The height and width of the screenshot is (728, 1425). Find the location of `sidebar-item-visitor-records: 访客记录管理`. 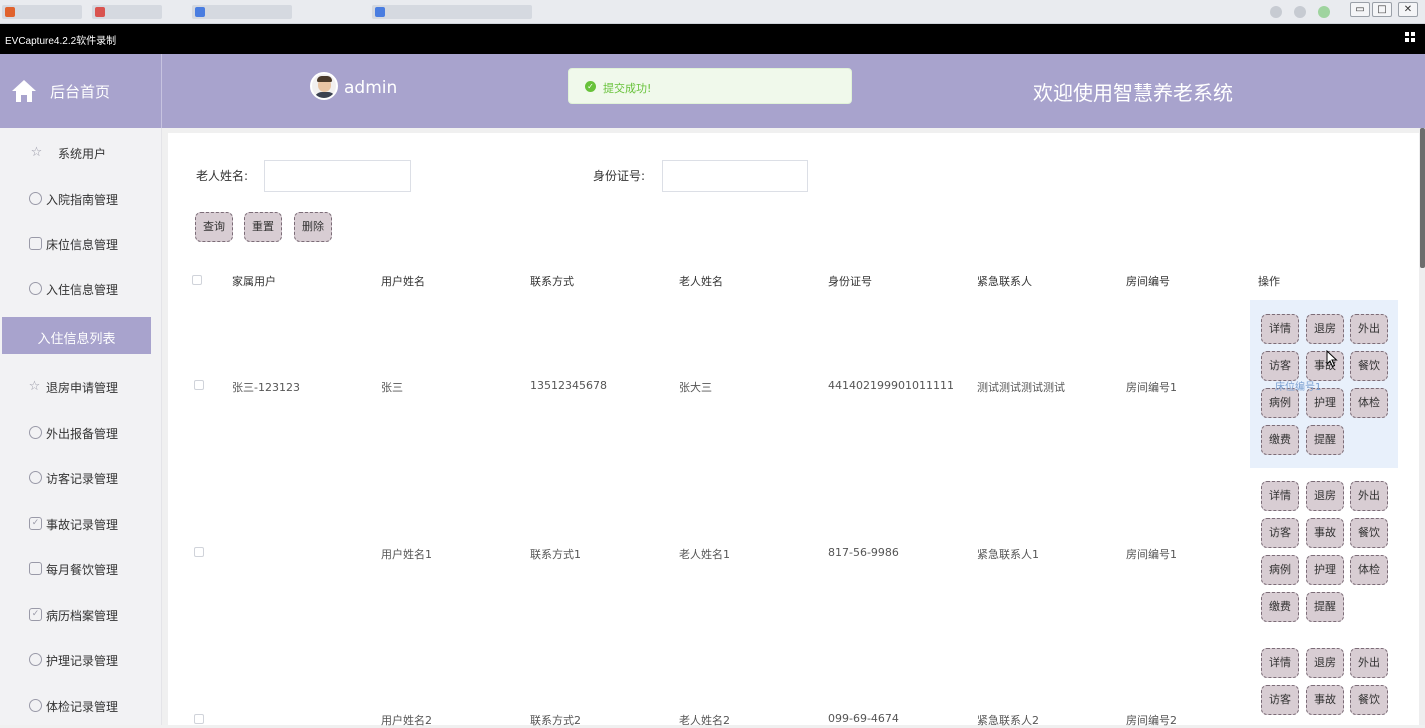

sidebar-item-visitor-records: 访客记录管理 is located at coordinates (81, 478).